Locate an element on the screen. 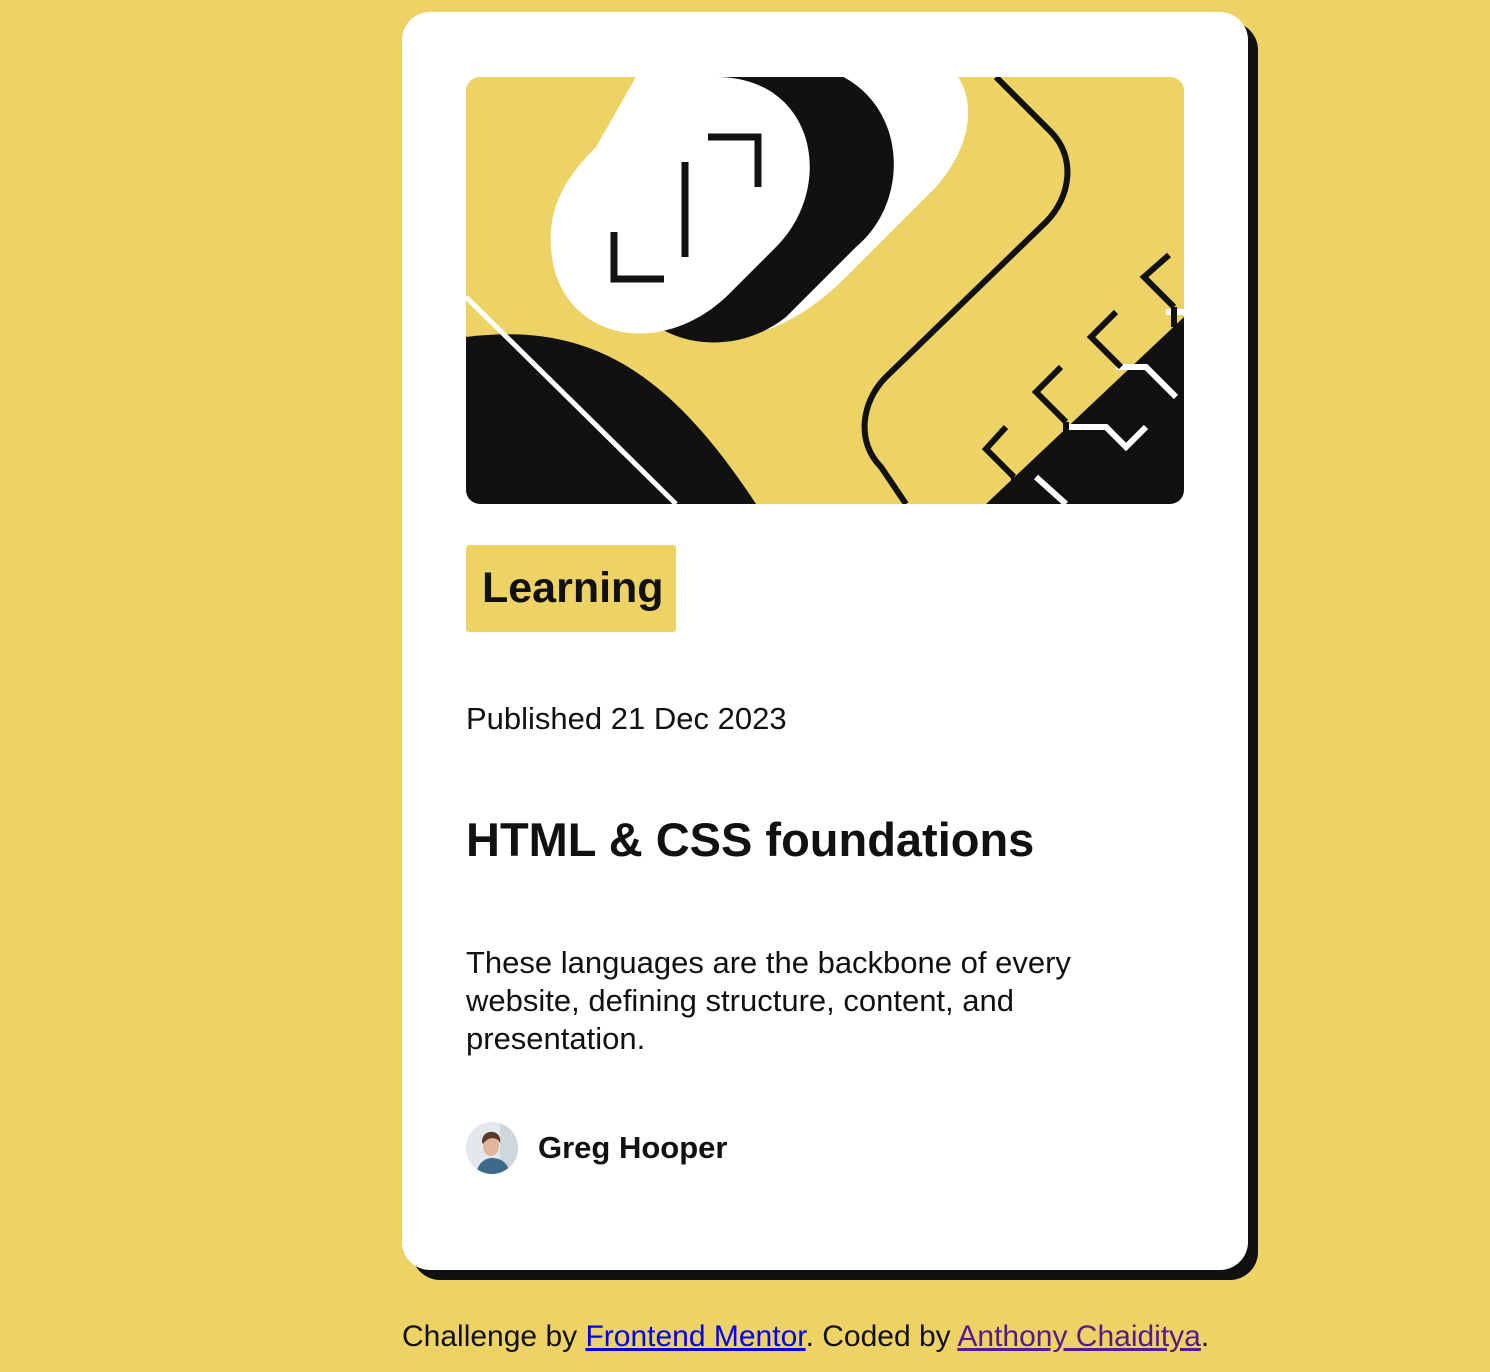 The height and width of the screenshot is (1372, 1490). attribution-middle: . Coded by is located at coordinates (881, 1336).